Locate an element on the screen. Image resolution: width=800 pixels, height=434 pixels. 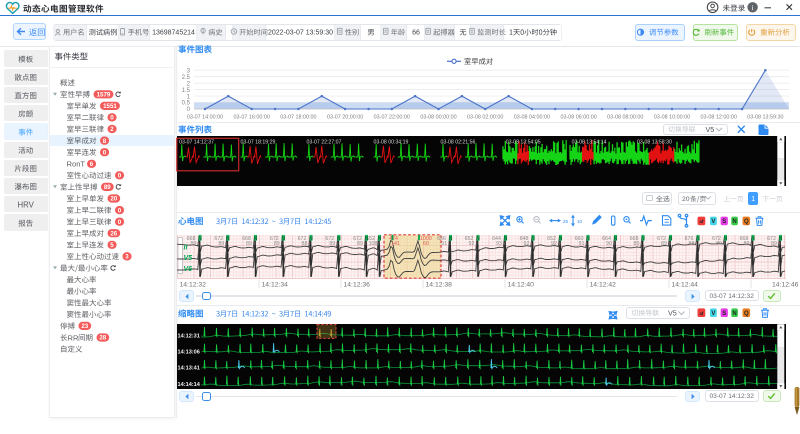
svg-text: 1551 is located at coordinates (110, 106).